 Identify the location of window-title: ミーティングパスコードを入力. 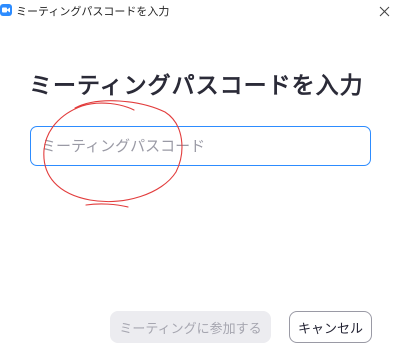
(93, 11).